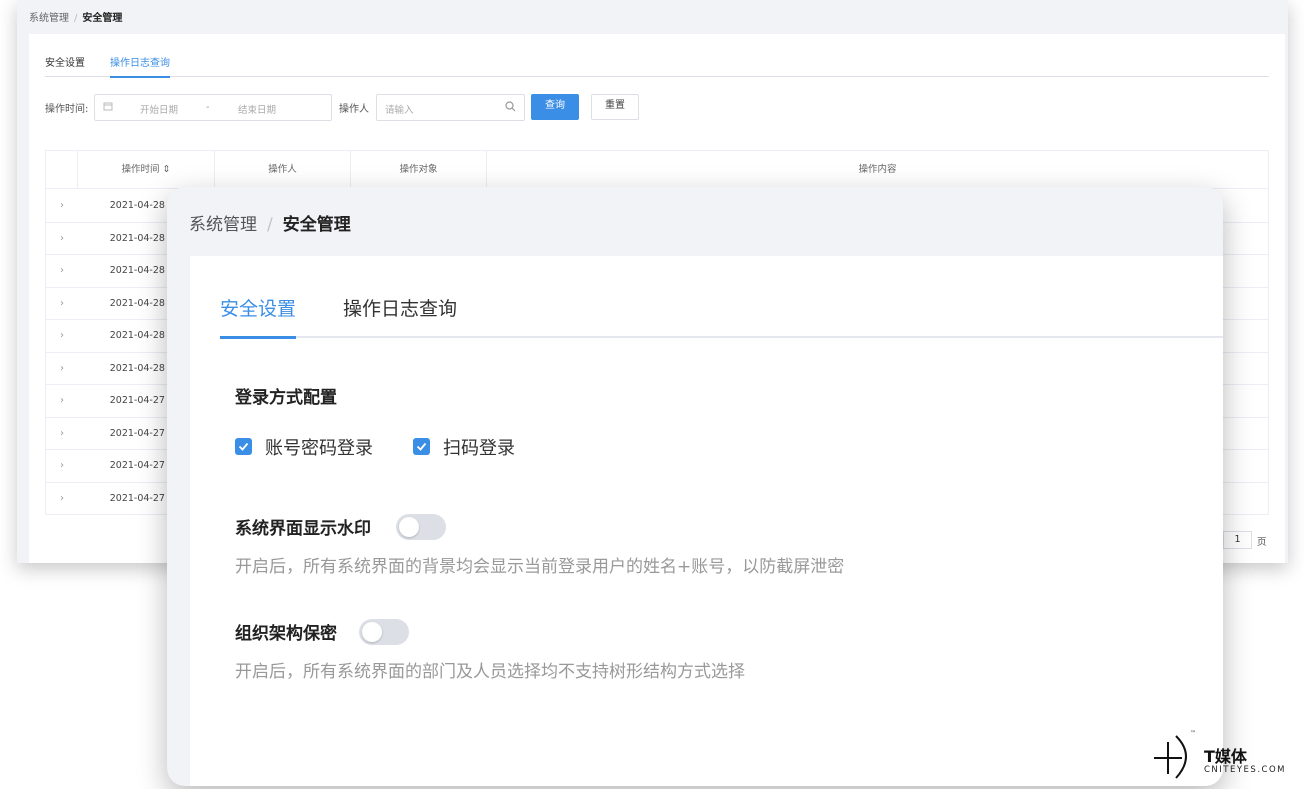 Image resolution: width=1305 pixels, height=789 pixels. What do you see at coordinates (877, 169) in the screenshot?
I see `column-header-content: 操作内容` at bounding box center [877, 169].